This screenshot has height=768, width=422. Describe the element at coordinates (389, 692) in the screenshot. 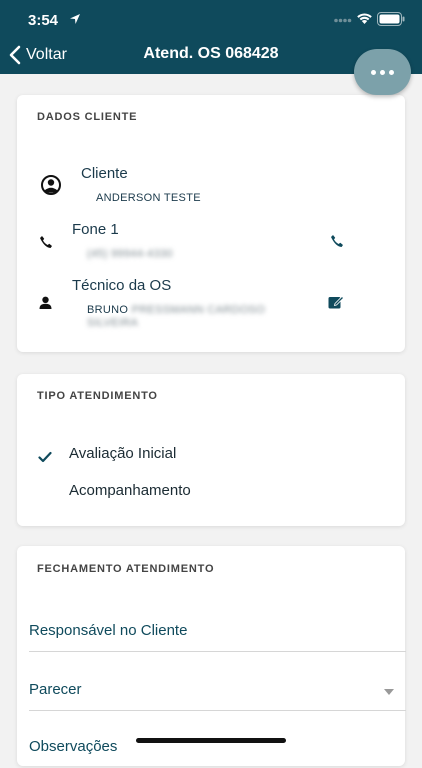

I see `dropdown-caret-icon` at that location.